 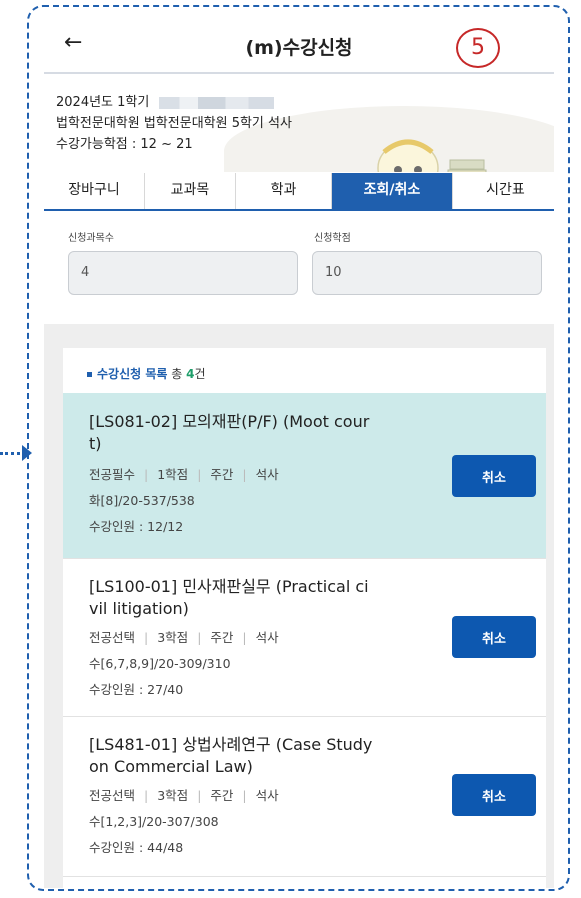 What do you see at coordinates (190, 191) in the screenshot?
I see `tab-courses: 교과목` at bounding box center [190, 191].